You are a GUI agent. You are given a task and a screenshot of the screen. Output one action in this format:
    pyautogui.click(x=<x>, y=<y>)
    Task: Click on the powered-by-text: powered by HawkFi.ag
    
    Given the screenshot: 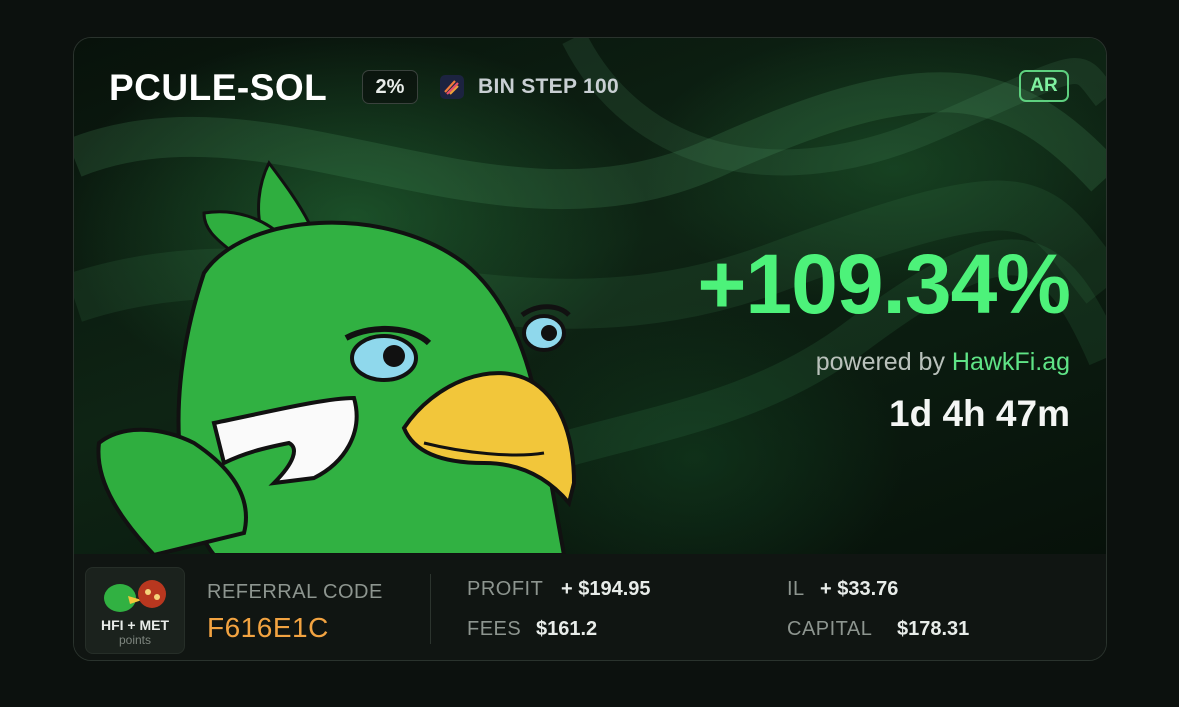 What is the action you would take?
    pyautogui.click(x=943, y=362)
    